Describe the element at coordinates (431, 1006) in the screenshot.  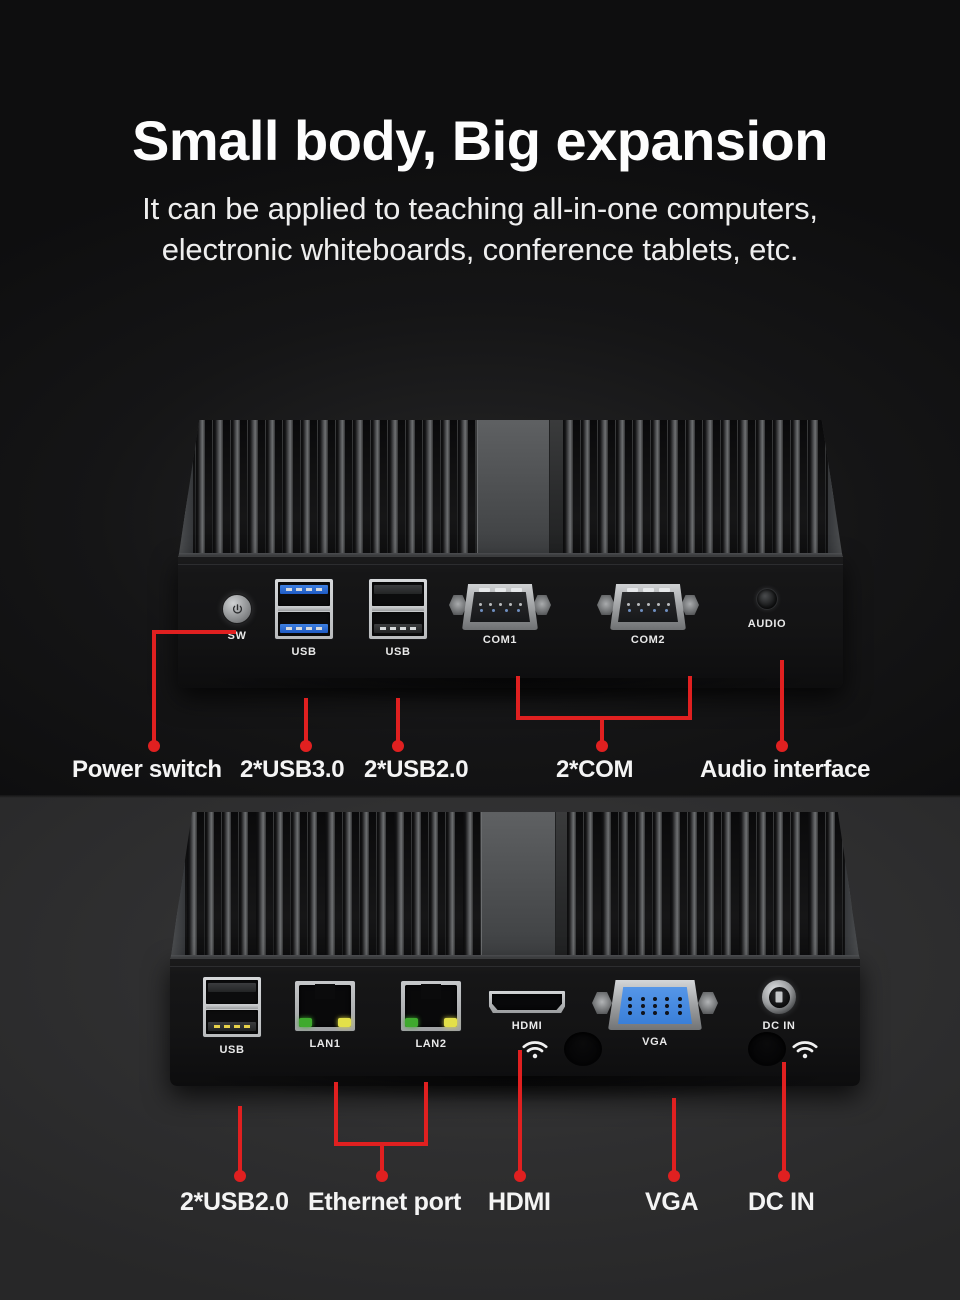
I see `lan2-rj45` at that location.